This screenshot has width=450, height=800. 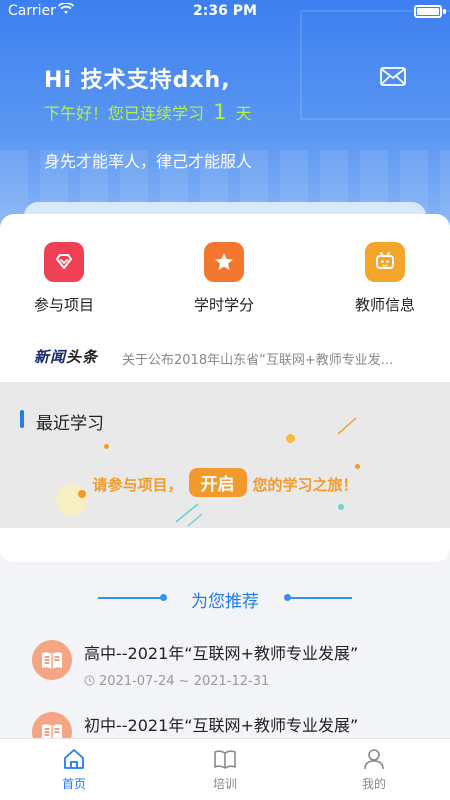 What do you see at coordinates (82, 357) in the screenshot?
I see `news-tag-part2: 头条` at bounding box center [82, 357].